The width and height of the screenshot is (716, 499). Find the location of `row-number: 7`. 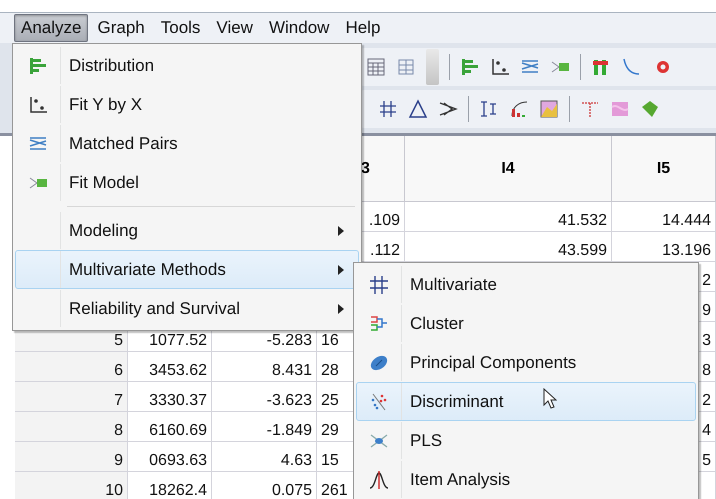

row-number: 7 is located at coordinates (71, 397).